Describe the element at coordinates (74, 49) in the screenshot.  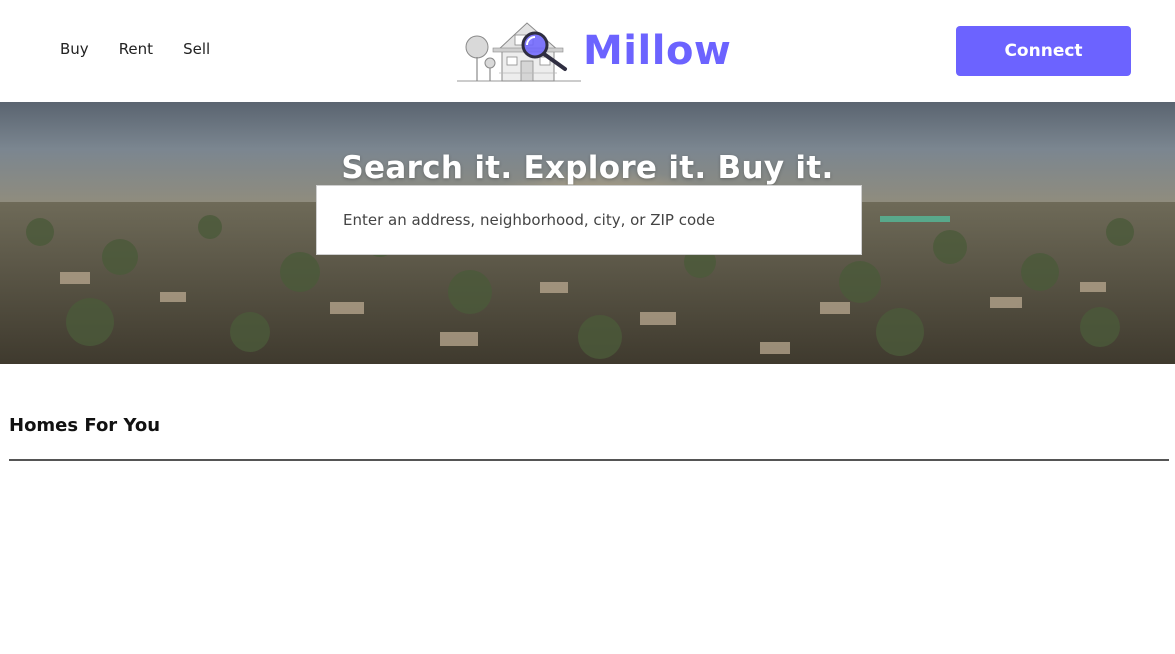
I see `nav-buy-link: Buy` at that location.